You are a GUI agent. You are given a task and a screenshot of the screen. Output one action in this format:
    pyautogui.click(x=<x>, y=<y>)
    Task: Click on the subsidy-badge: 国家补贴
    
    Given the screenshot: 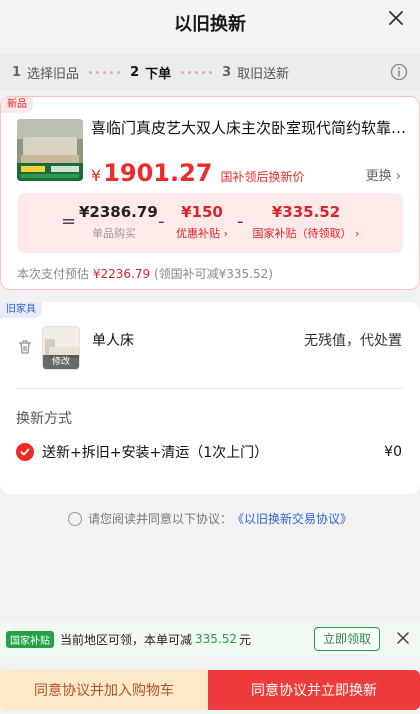 What is the action you would take?
    pyautogui.click(x=30, y=639)
    